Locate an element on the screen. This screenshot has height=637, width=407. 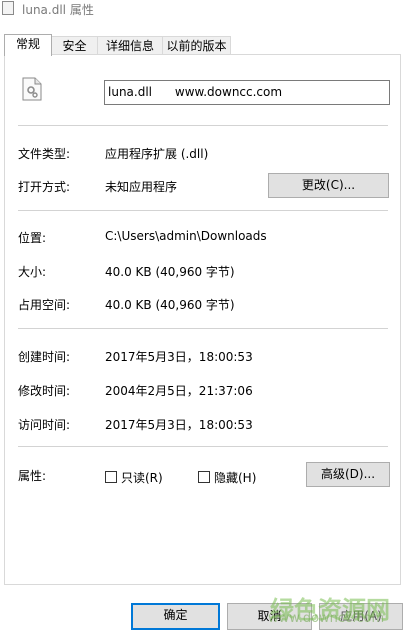
attributes-label: 属性: is located at coordinates (32, 476).